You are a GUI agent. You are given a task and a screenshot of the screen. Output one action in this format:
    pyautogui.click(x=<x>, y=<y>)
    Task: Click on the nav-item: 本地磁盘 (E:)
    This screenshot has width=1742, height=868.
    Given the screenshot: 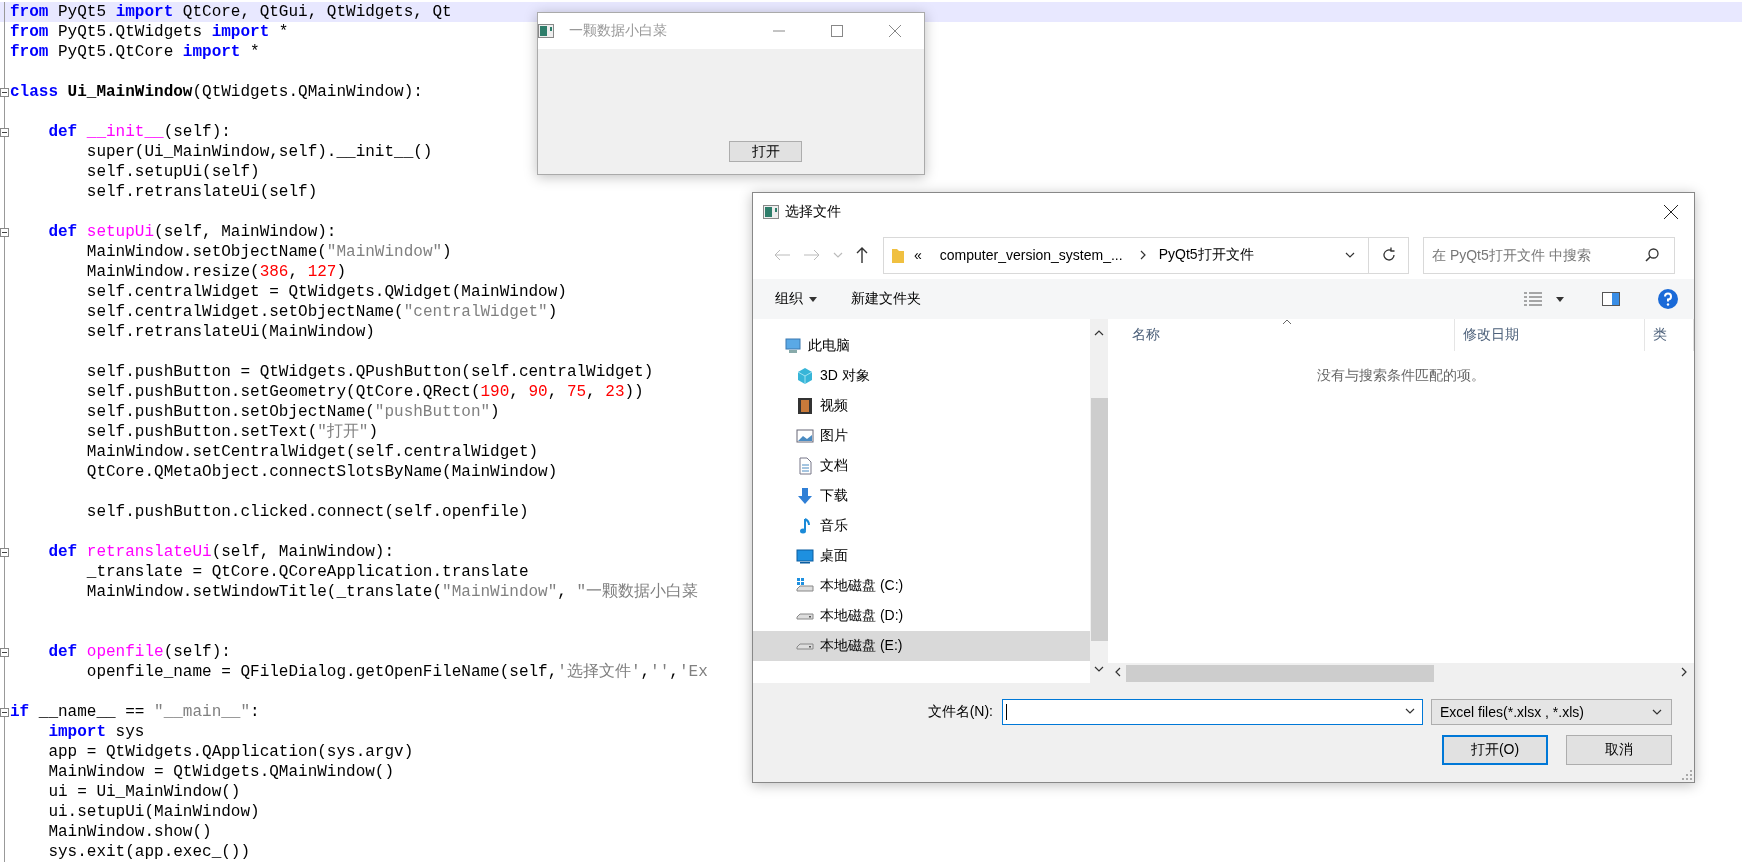 What is the action you would take?
    pyautogui.click(x=922, y=646)
    